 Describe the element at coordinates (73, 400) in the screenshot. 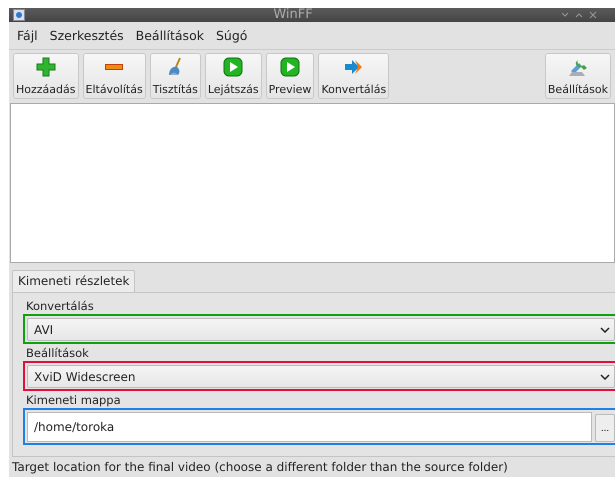

I see `field-label: Kimeneti mappa` at that location.